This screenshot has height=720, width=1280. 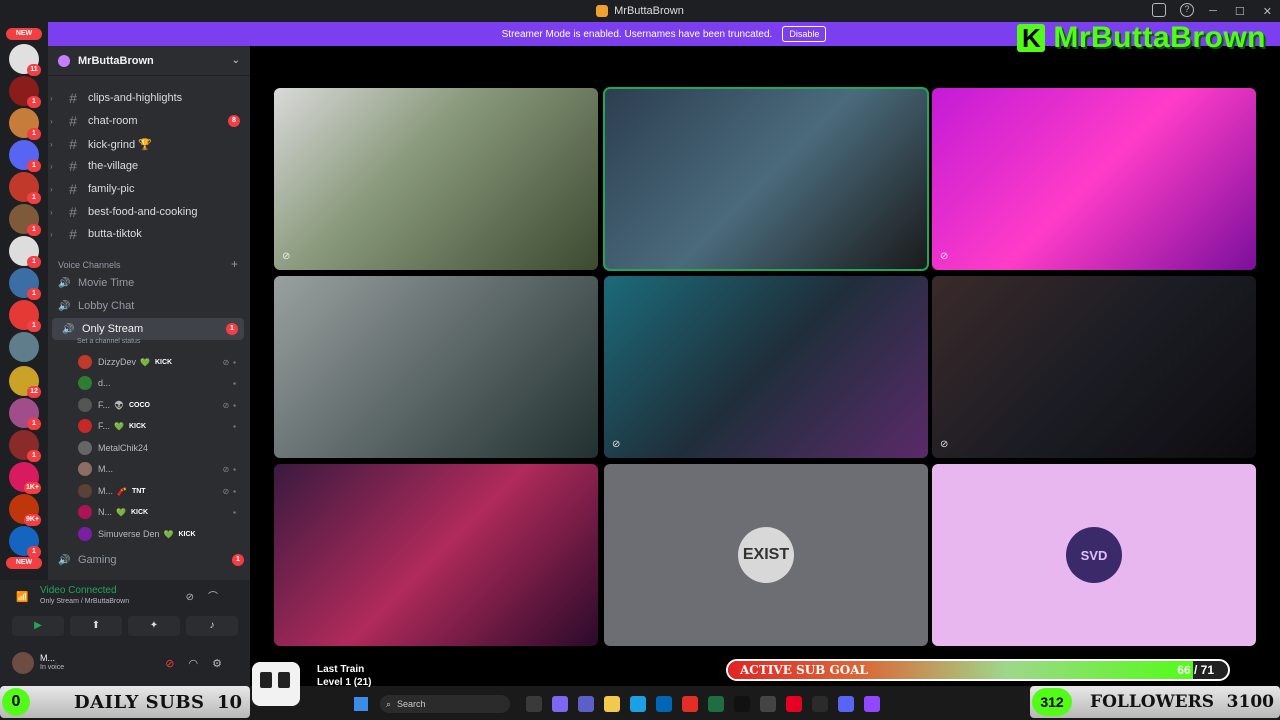 I want to click on camera-icon: ▪, so click(x=236, y=383).